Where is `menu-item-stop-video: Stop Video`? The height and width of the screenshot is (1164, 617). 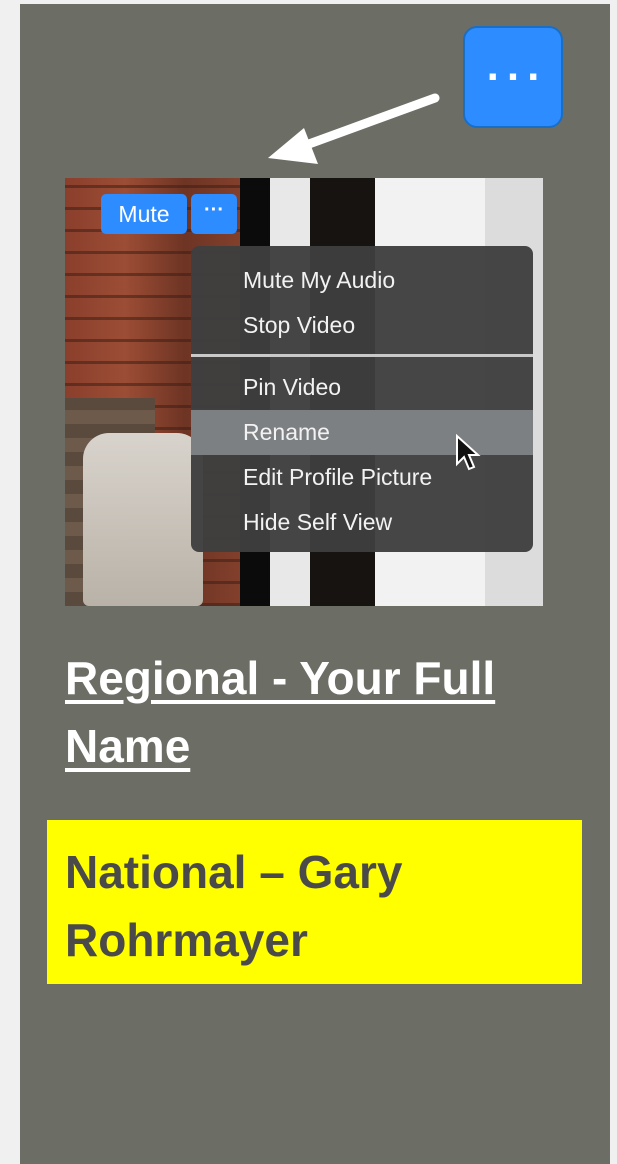 menu-item-stop-video: Stop Video is located at coordinates (362, 325).